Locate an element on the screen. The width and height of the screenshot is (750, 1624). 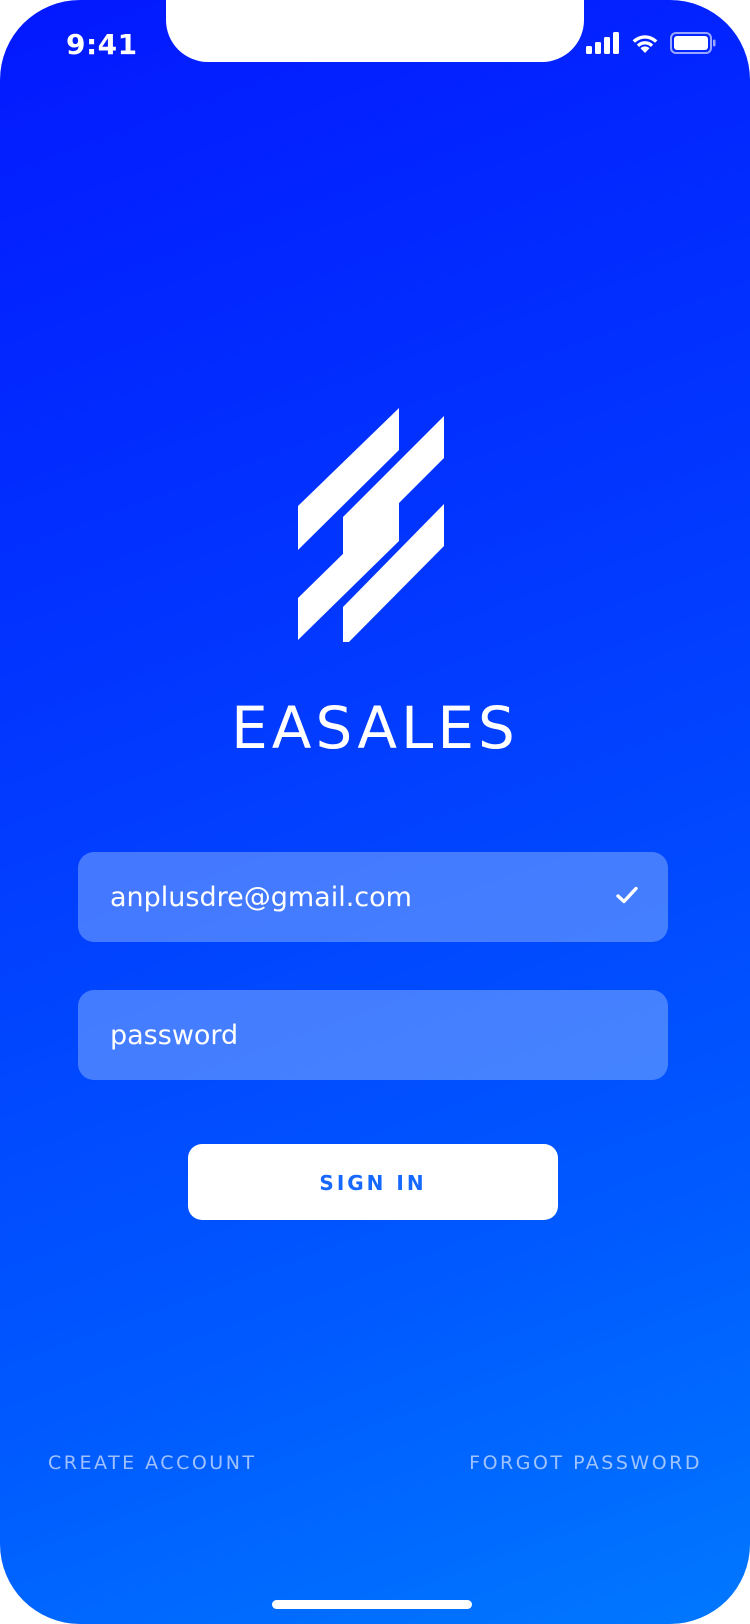
brand-name: EASALES is located at coordinates (375, 728).